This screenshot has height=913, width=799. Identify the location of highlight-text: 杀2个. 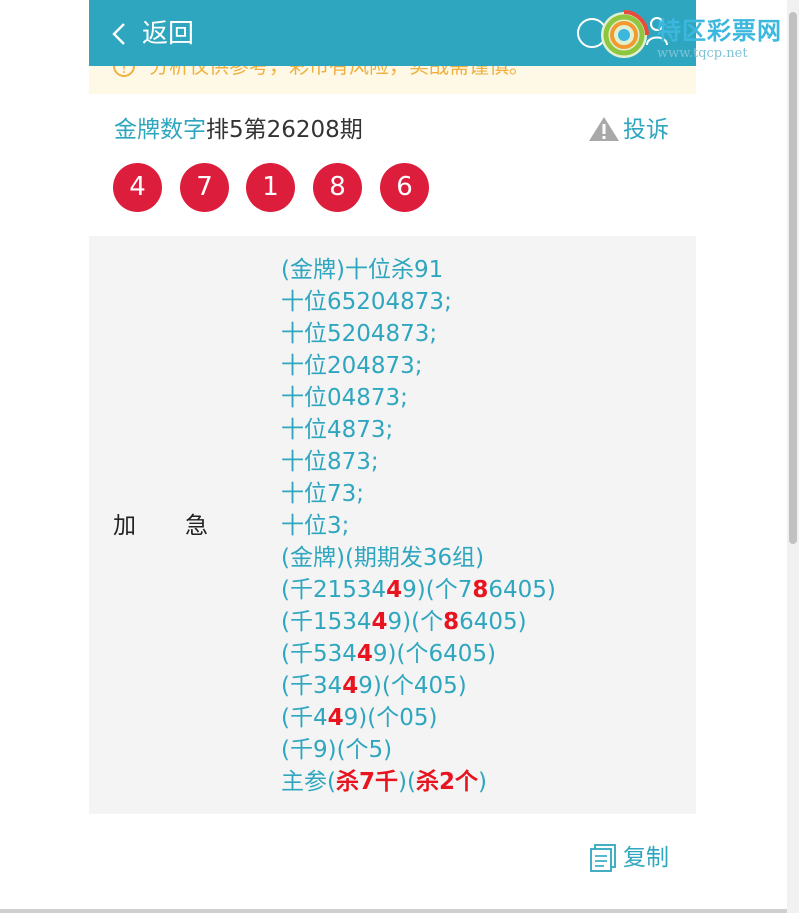
(446, 782).